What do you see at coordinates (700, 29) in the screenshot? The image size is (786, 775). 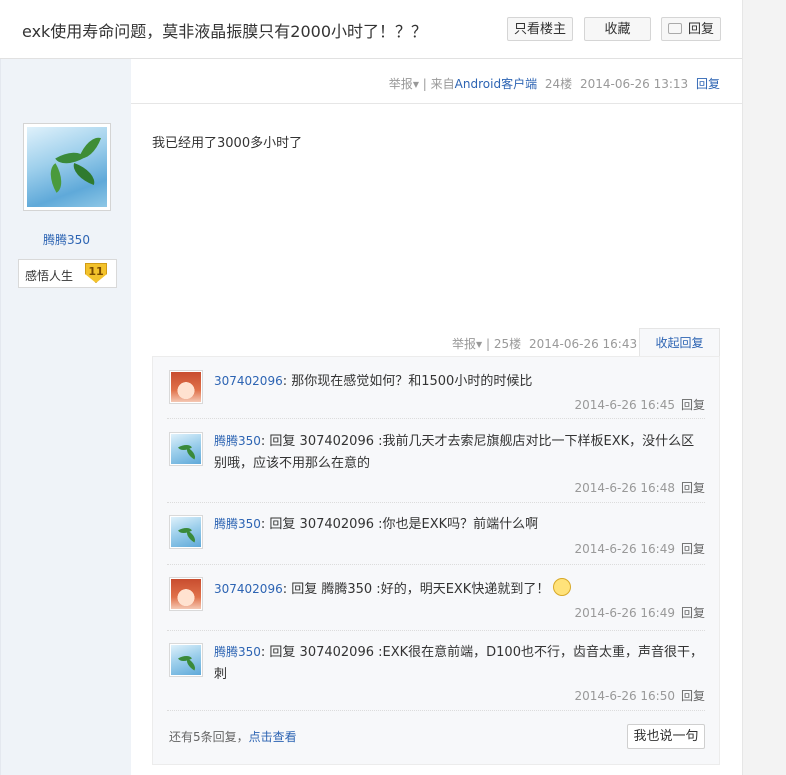 I see `reply-button-label: 回复` at bounding box center [700, 29].